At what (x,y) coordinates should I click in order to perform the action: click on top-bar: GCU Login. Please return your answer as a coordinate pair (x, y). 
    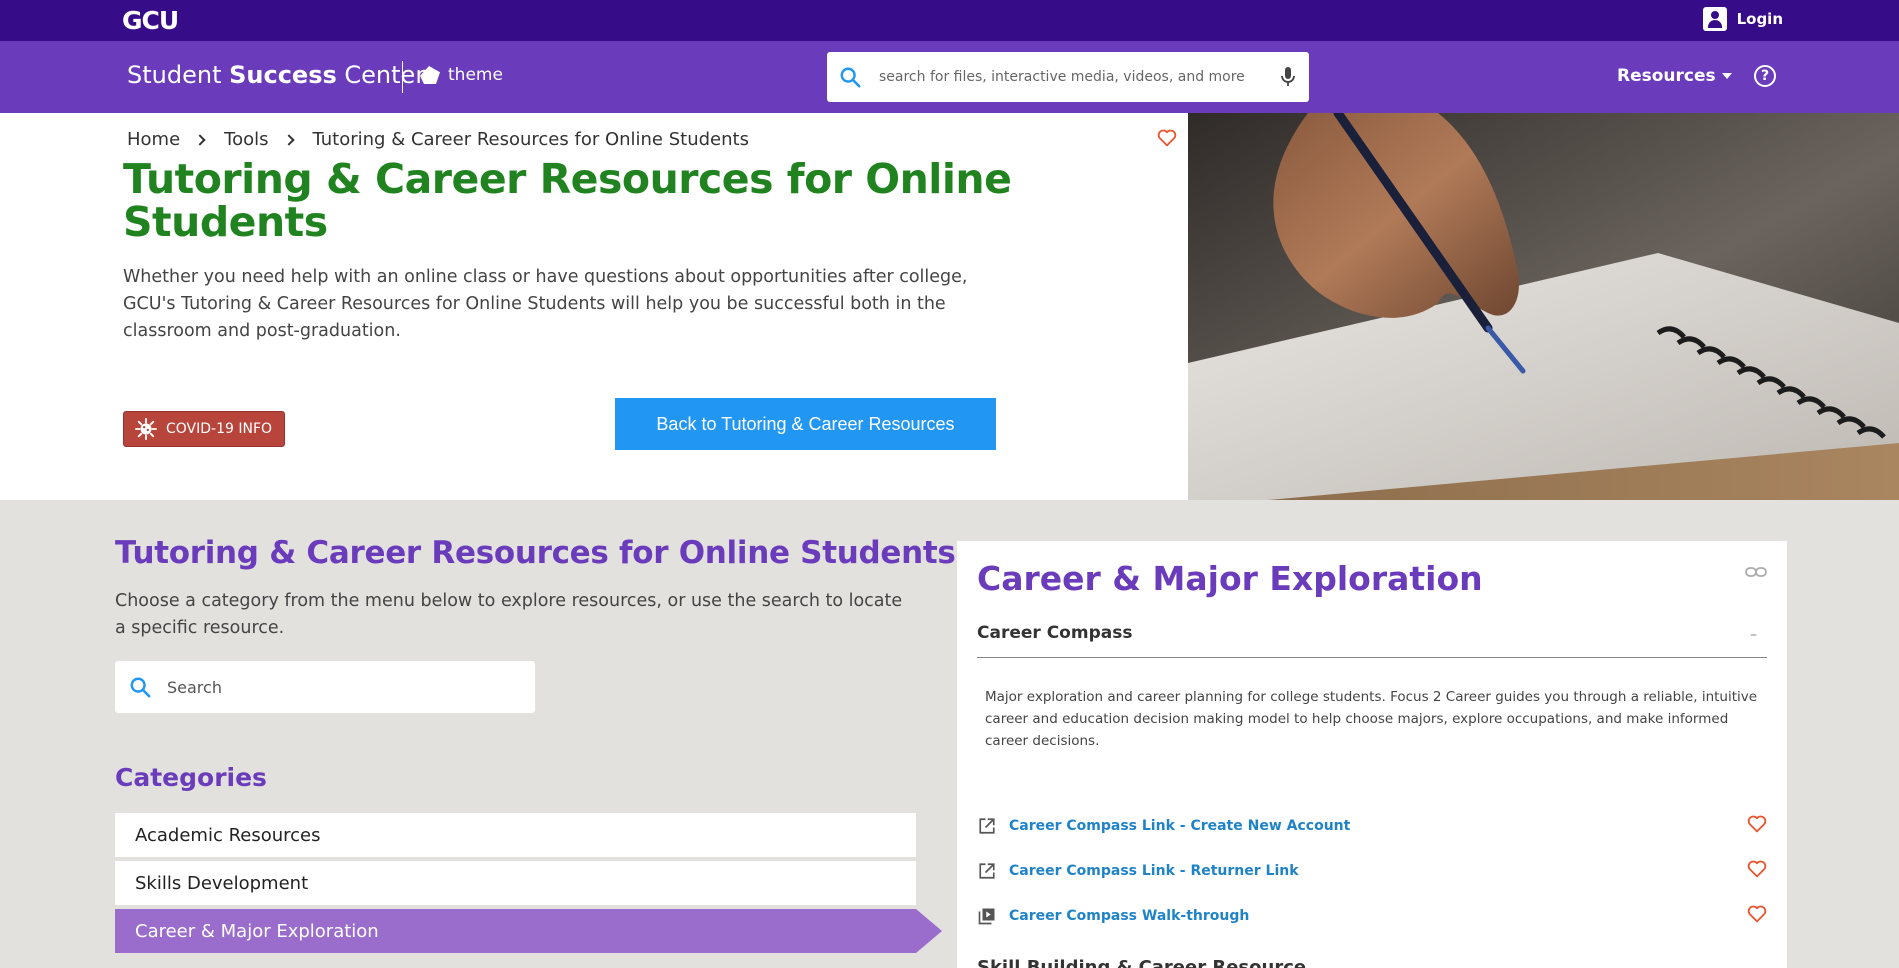
    Looking at the image, I should click on (949, 20).